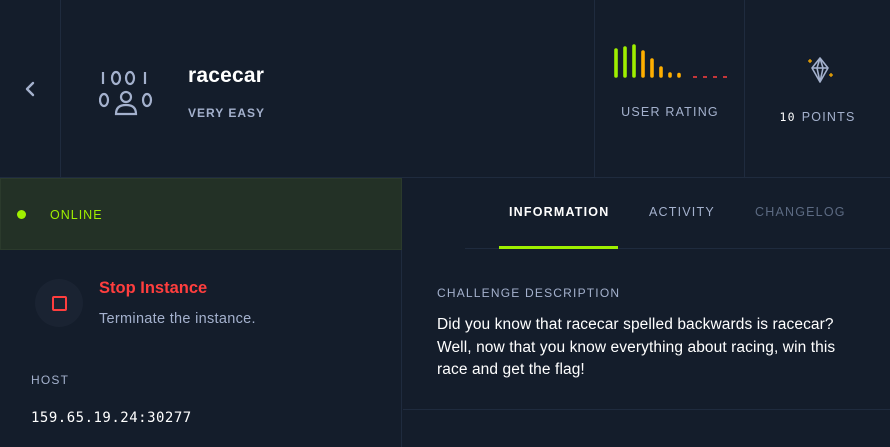  I want to click on points-panel: 10 POINTS, so click(817, 89).